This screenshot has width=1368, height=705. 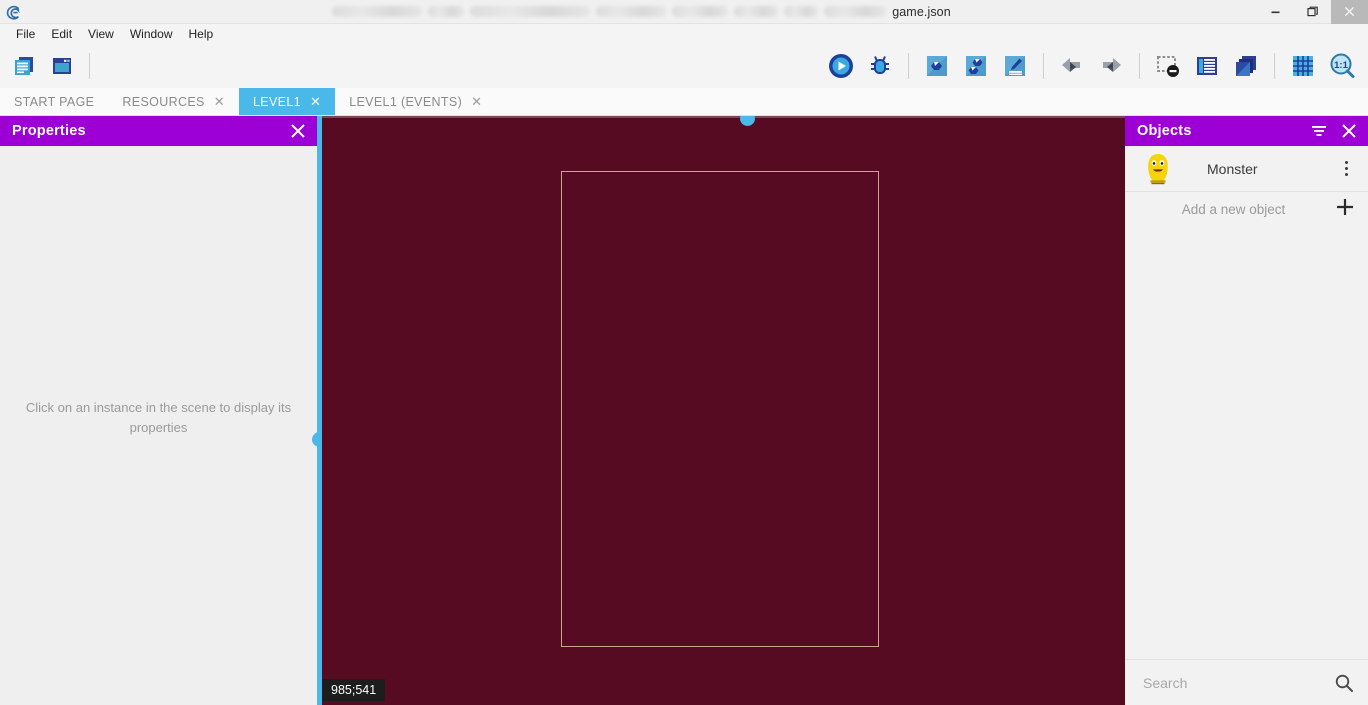 What do you see at coordinates (1246, 402) in the screenshot?
I see `objects-list: Monster Add a new object` at bounding box center [1246, 402].